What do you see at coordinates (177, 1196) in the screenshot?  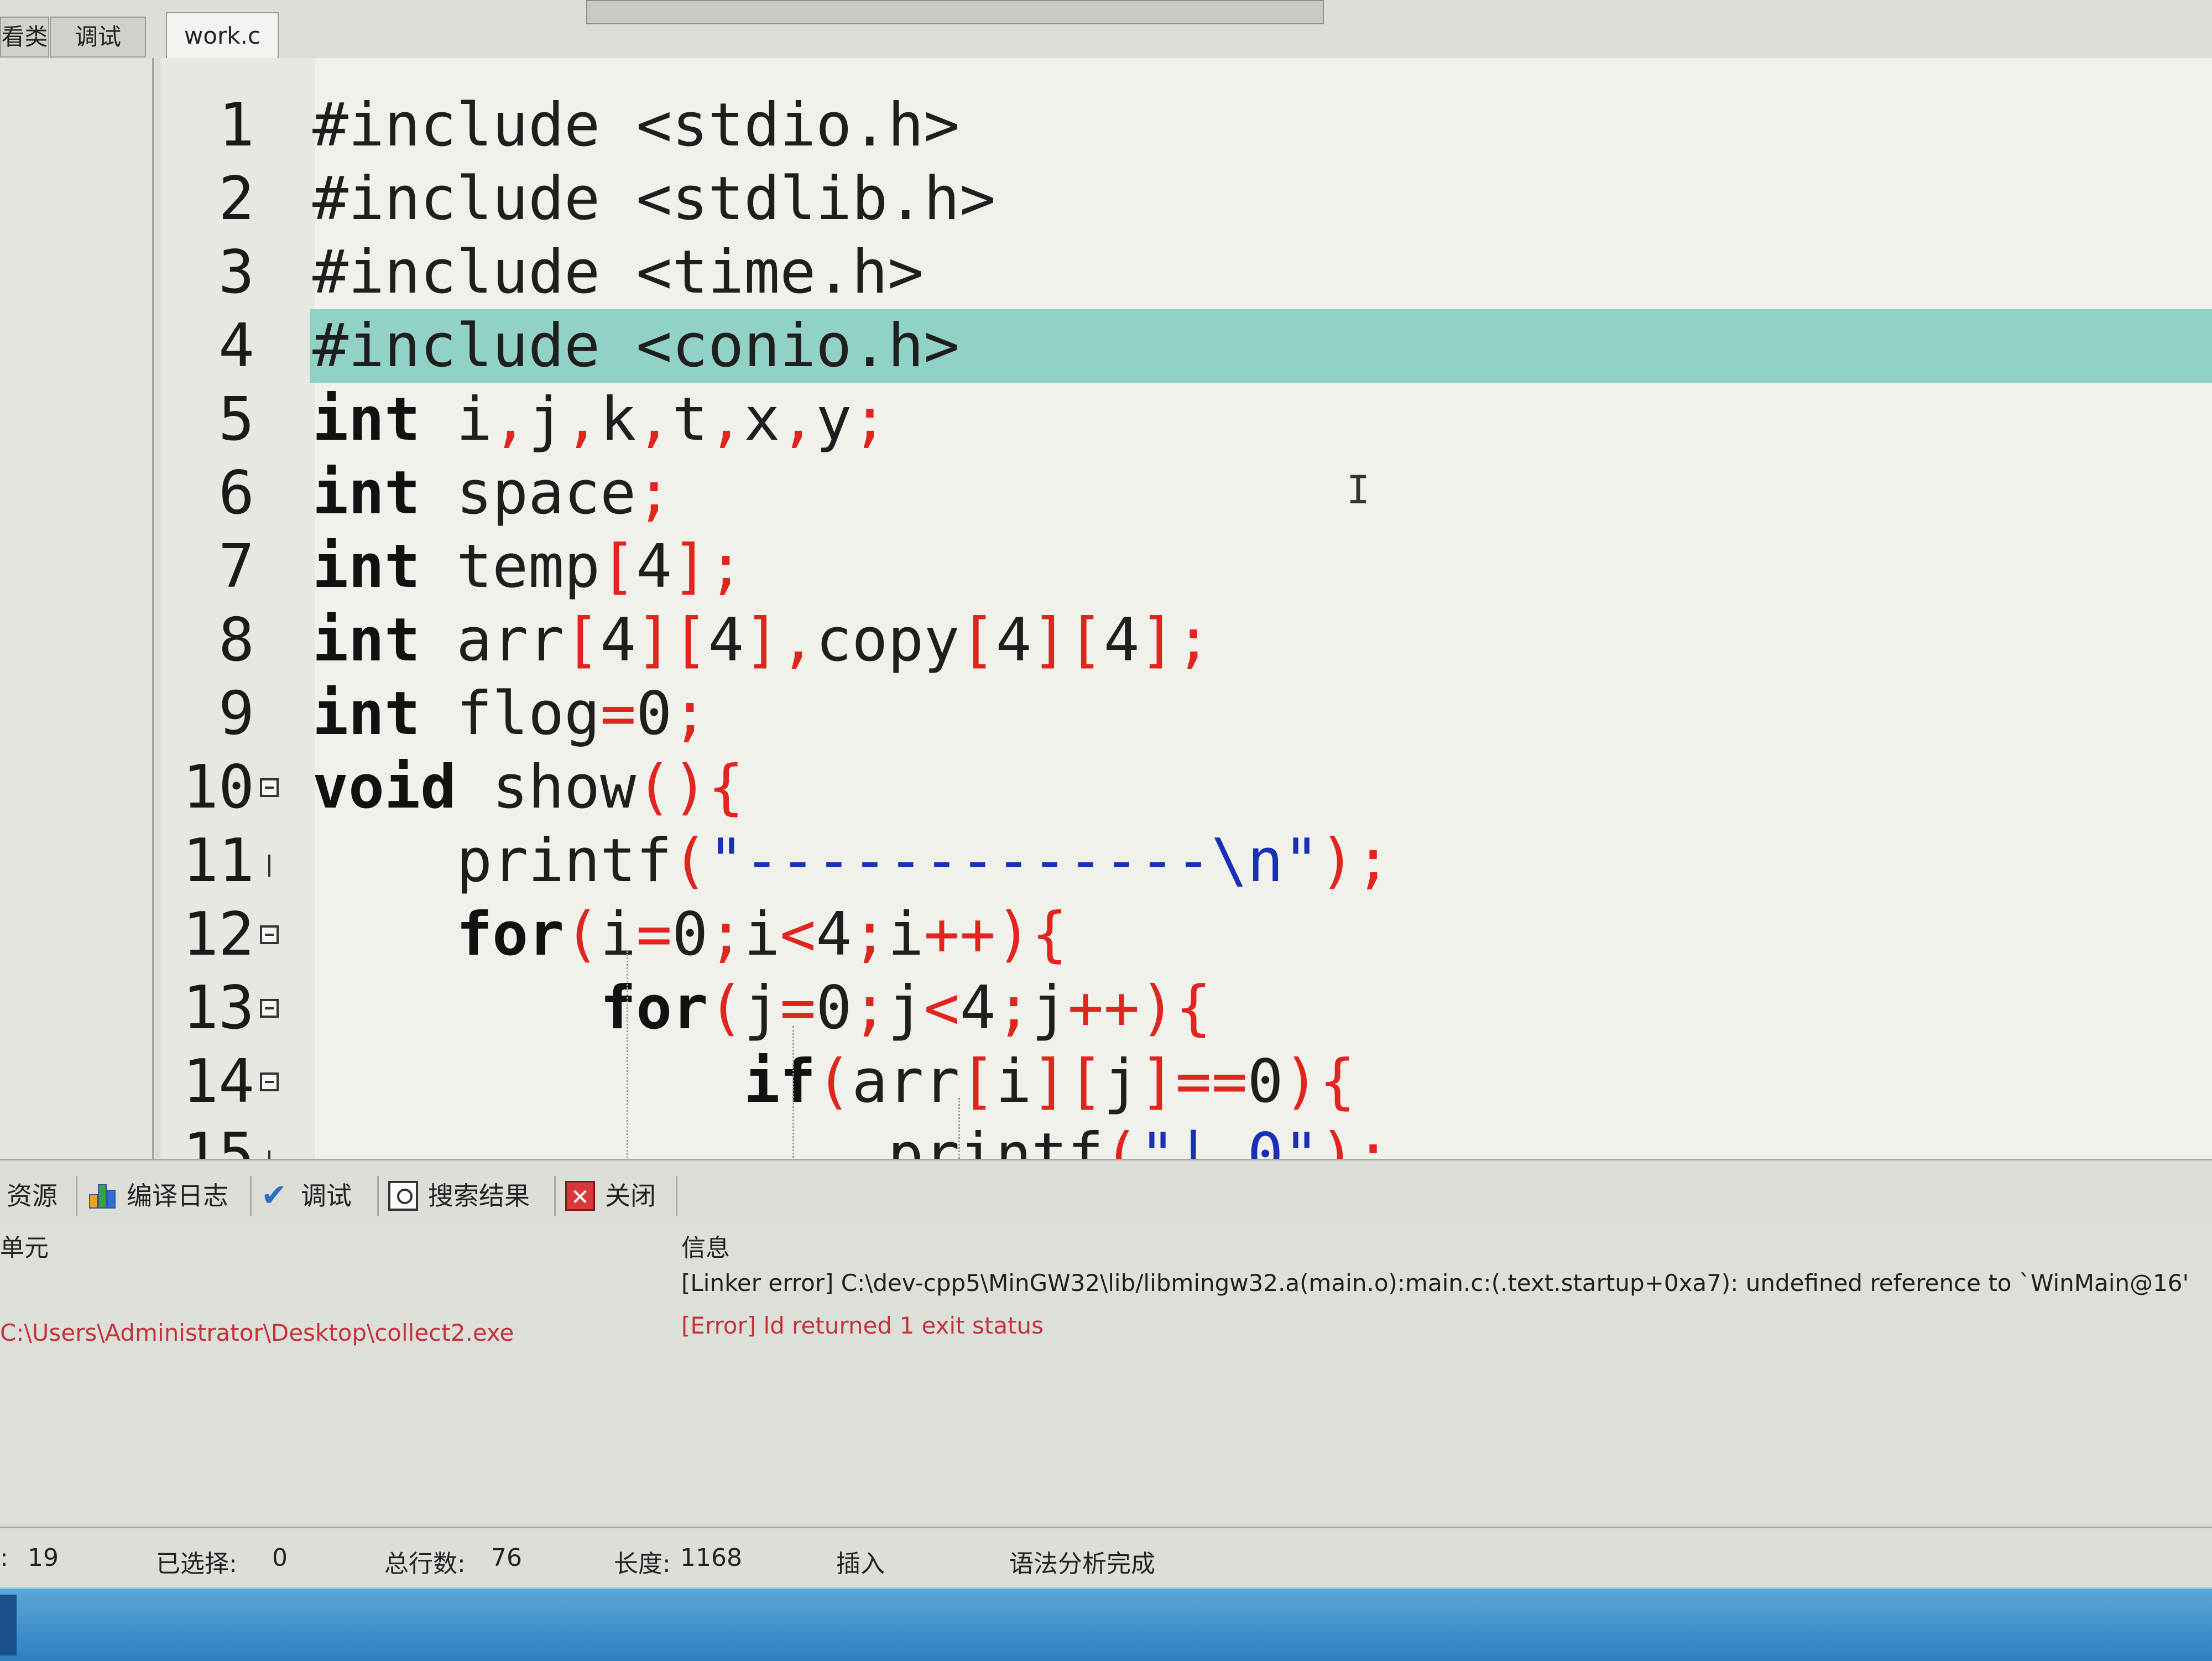 I see `tab-compile-log-label: 编译日志` at bounding box center [177, 1196].